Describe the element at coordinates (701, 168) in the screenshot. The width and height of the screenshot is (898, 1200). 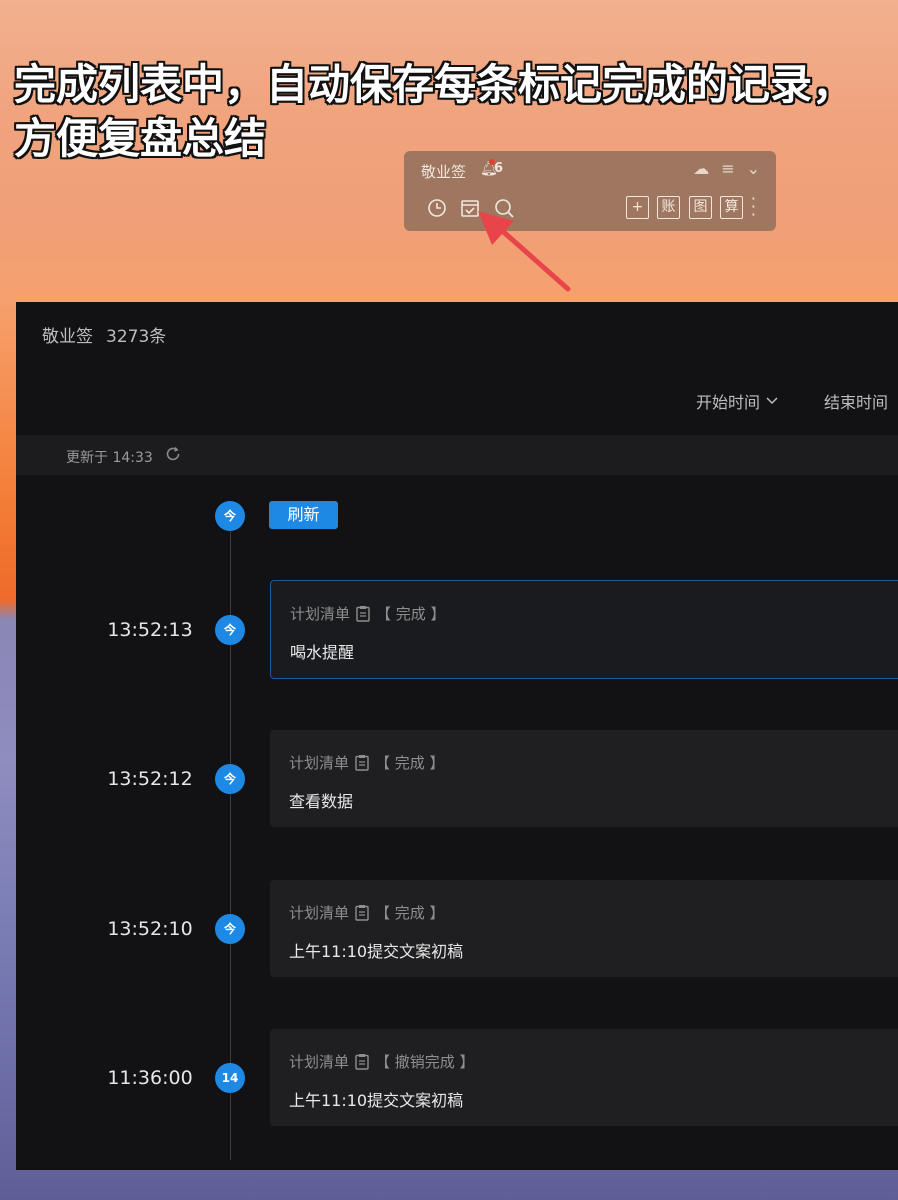
I see `cloud-icon: ☁` at that location.